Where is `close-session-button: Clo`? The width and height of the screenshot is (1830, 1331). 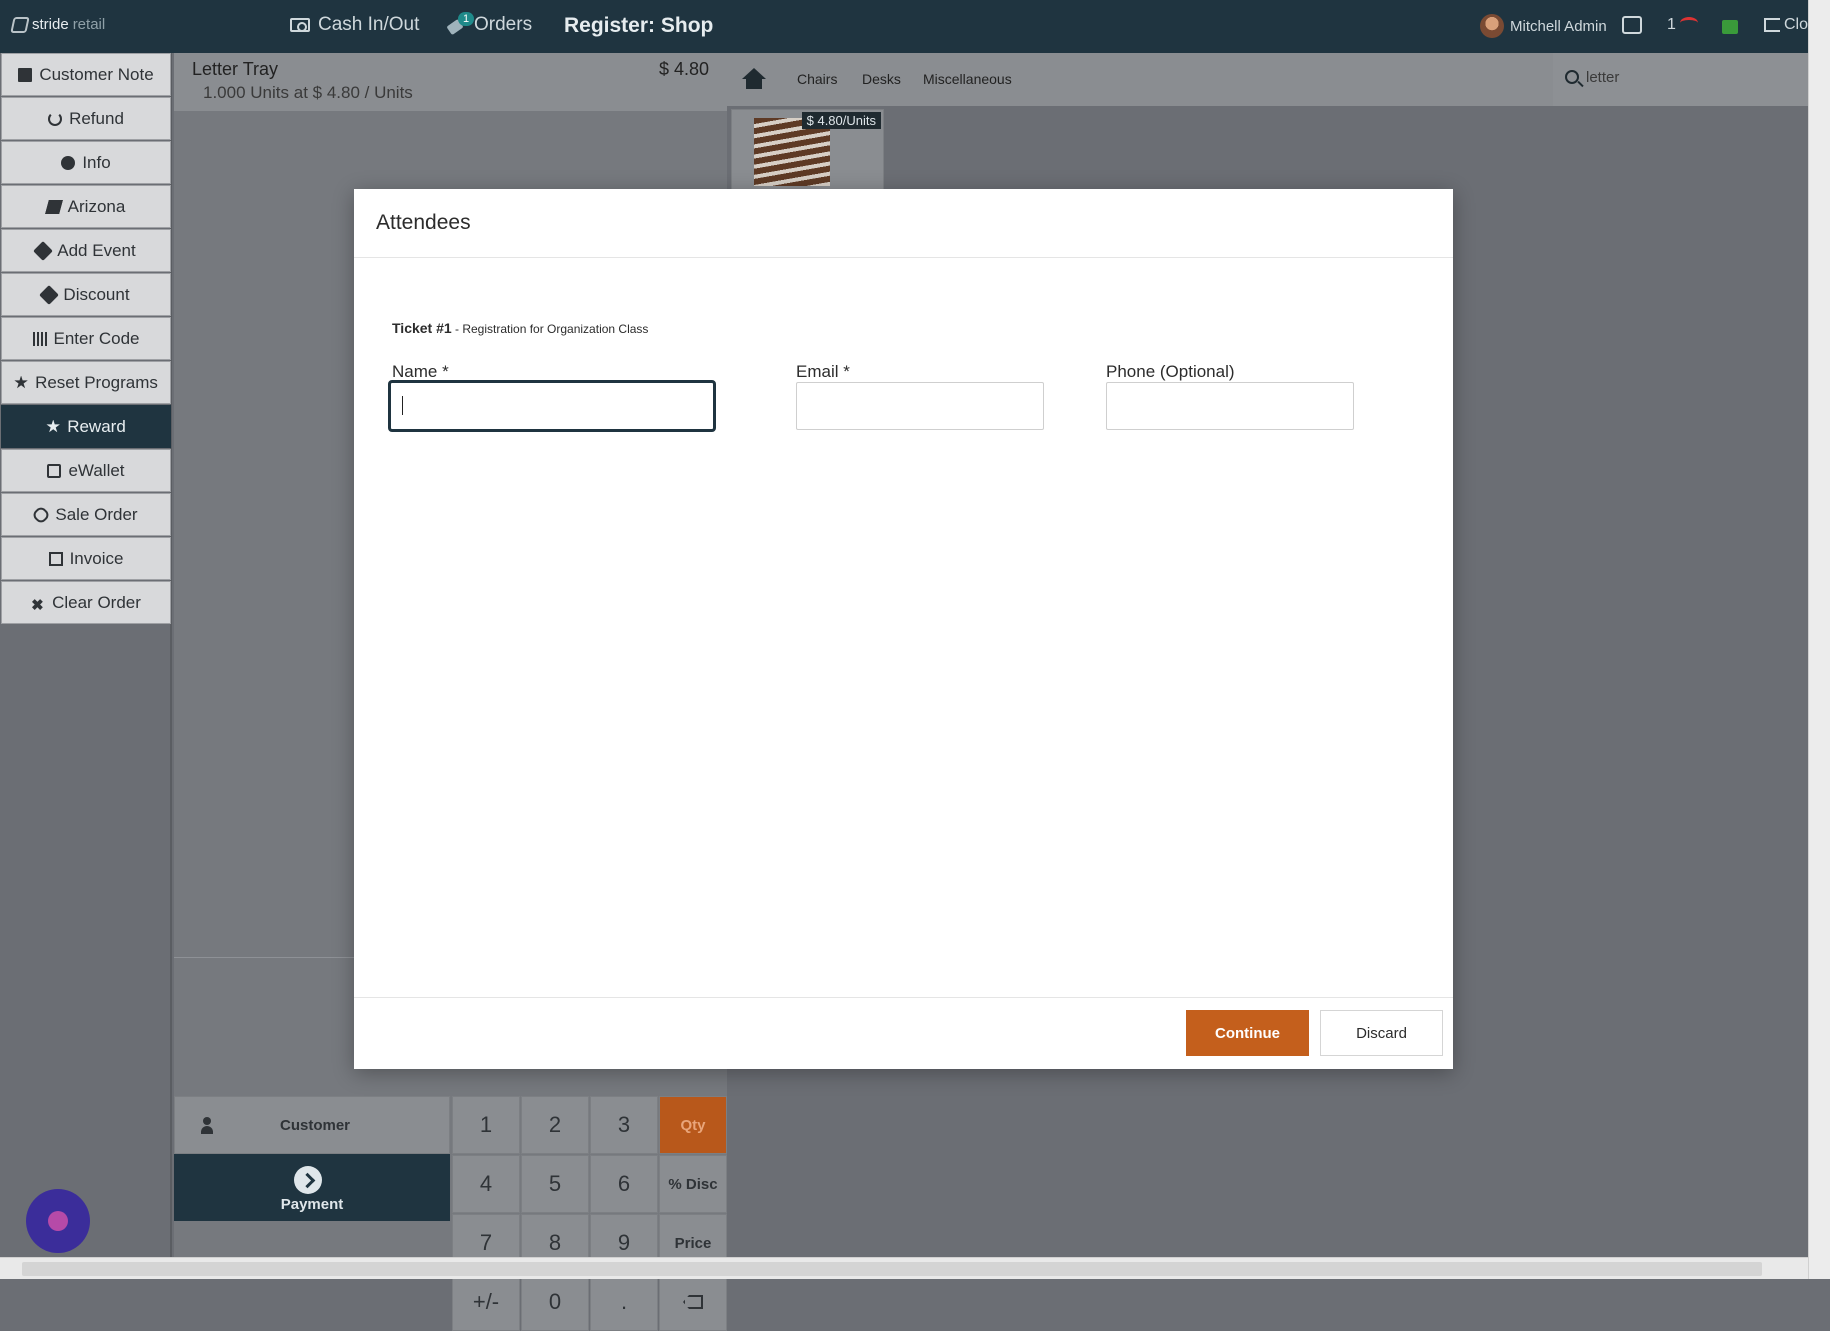
close-session-button: Clo is located at coordinates (1786, 25).